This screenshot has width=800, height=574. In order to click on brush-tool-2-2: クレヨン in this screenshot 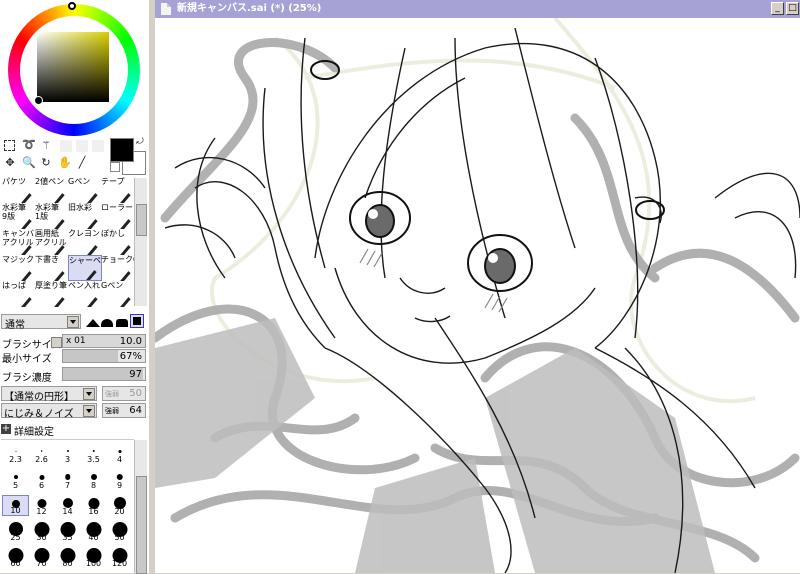, I will do `click(85, 242)`.